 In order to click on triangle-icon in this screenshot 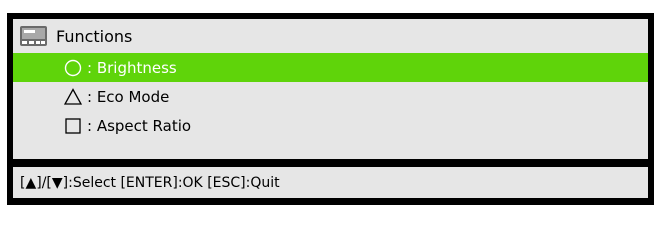, I will do `click(73, 96)`.